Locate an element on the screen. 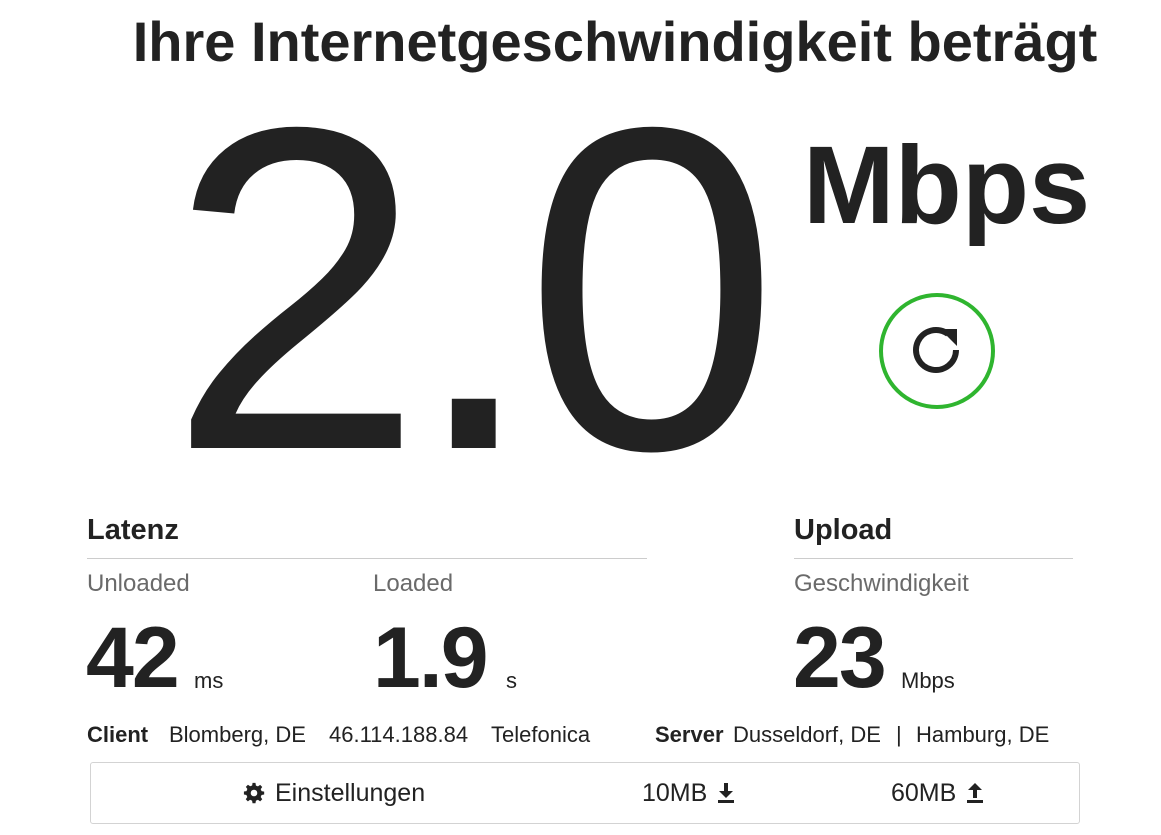 This screenshot has width=1161, height=835. upload-size-button: 60MB is located at coordinates (937, 793).